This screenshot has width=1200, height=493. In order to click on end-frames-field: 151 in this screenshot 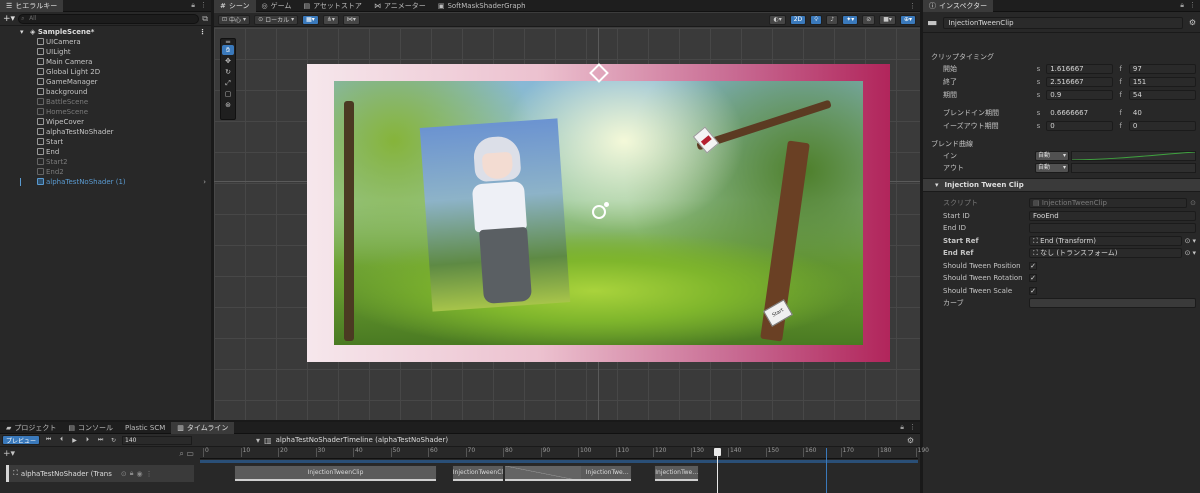, I will do `click(1162, 81)`.